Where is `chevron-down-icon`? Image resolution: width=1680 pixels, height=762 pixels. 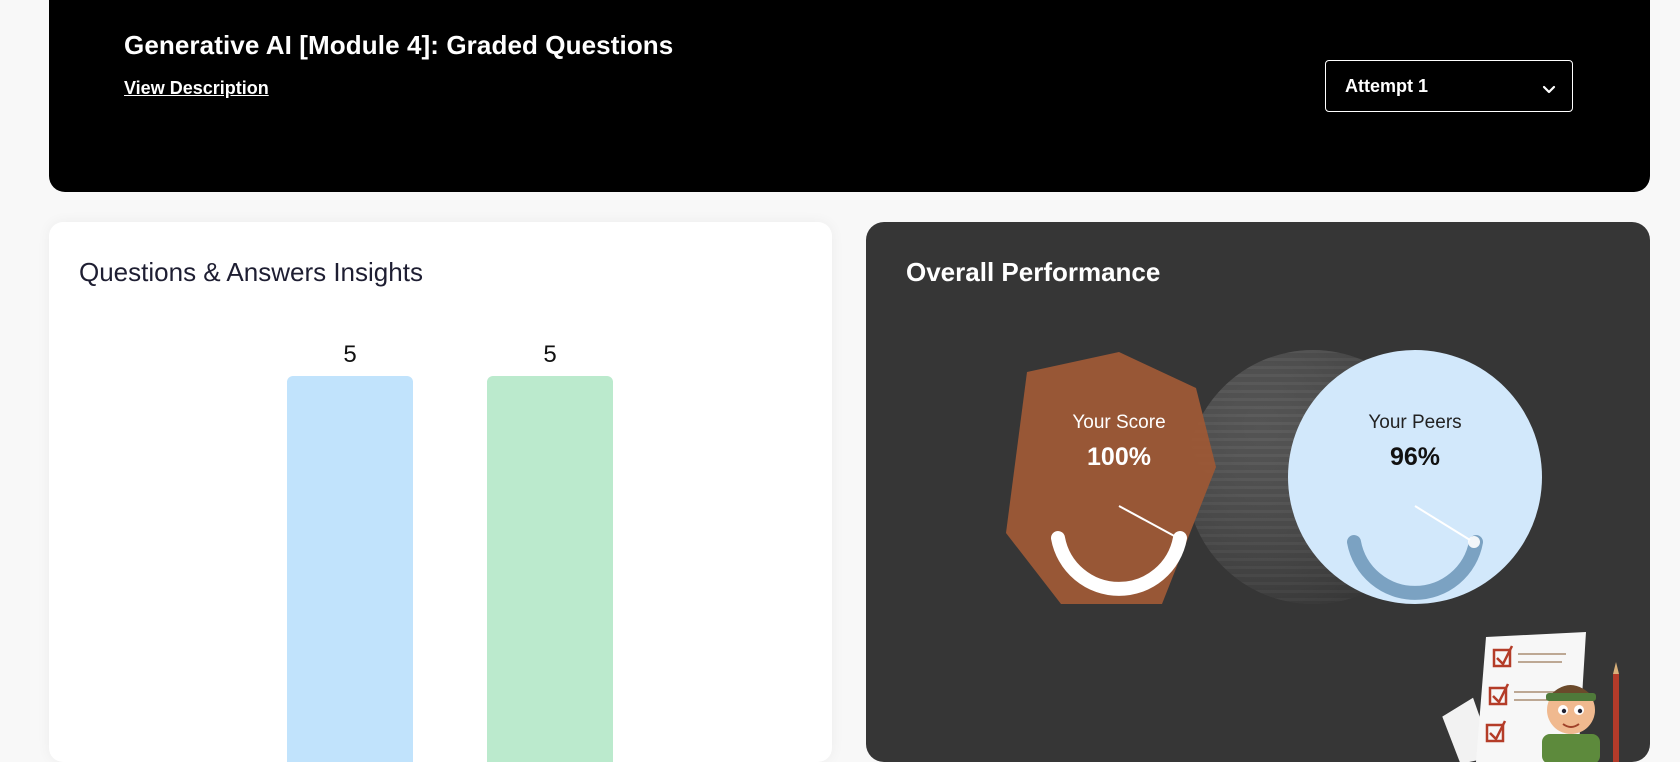 chevron-down-icon is located at coordinates (1549, 89).